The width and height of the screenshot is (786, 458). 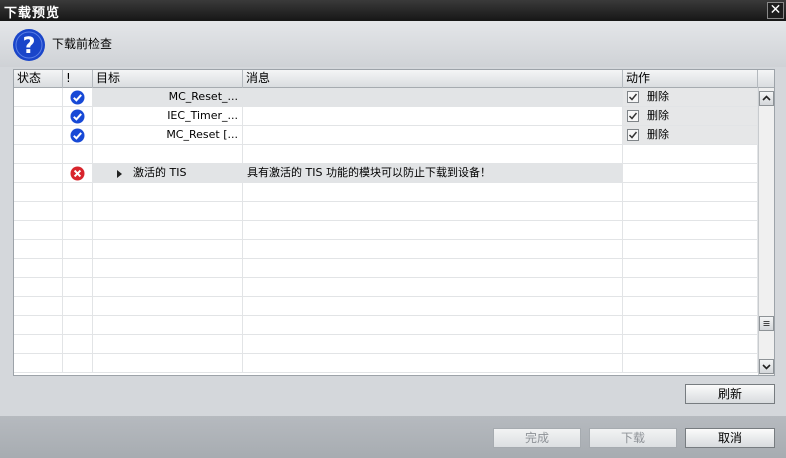 What do you see at coordinates (393, 437) in the screenshot?
I see `footer-bar: 完成 下载 取消` at bounding box center [393, 437].